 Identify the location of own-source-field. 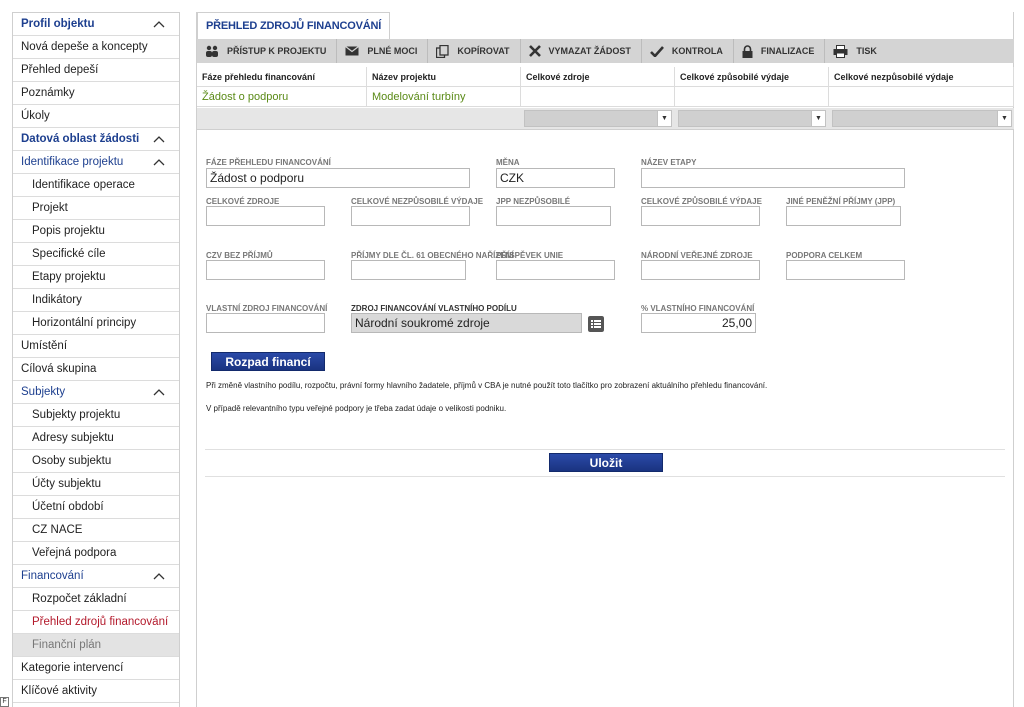
(265, 323).